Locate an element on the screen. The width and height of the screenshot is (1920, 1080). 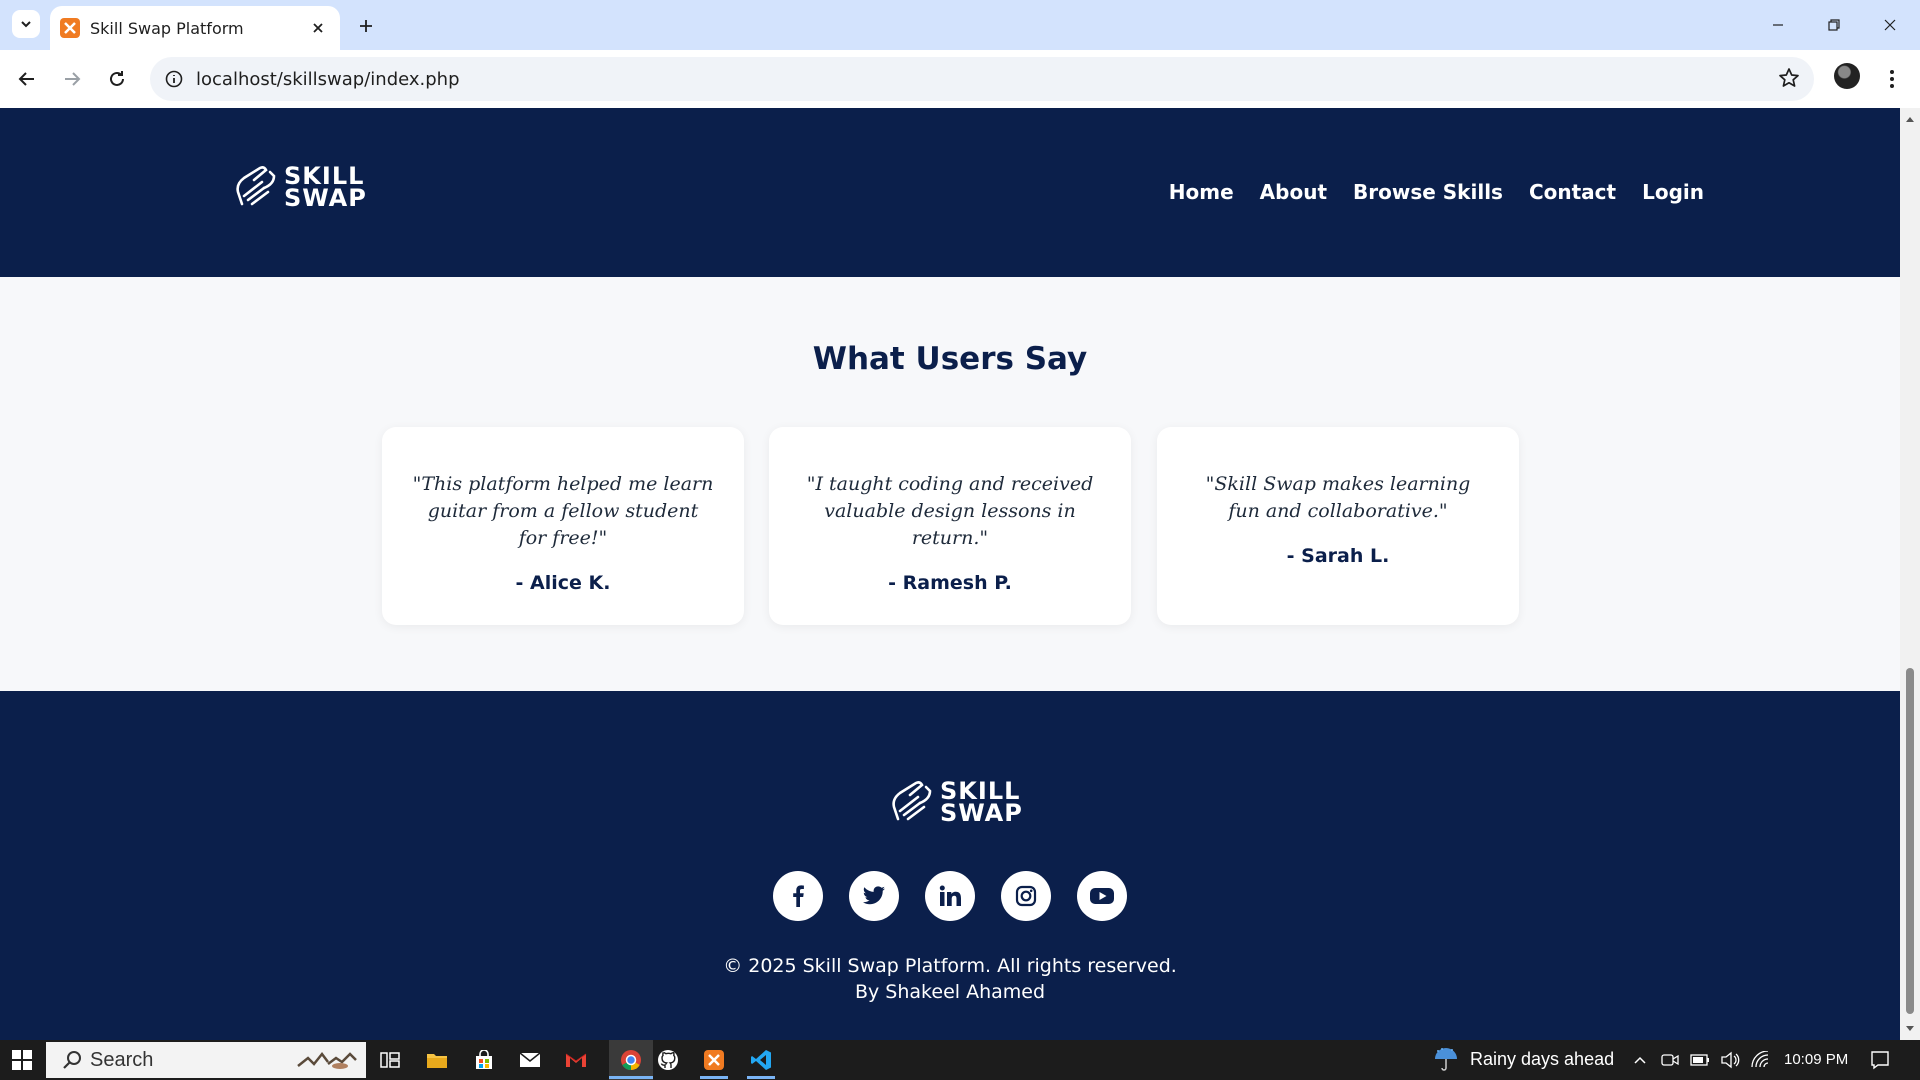
main-nav: Home About Browse Skills Contact Login is located at coordinates (1436, 192).